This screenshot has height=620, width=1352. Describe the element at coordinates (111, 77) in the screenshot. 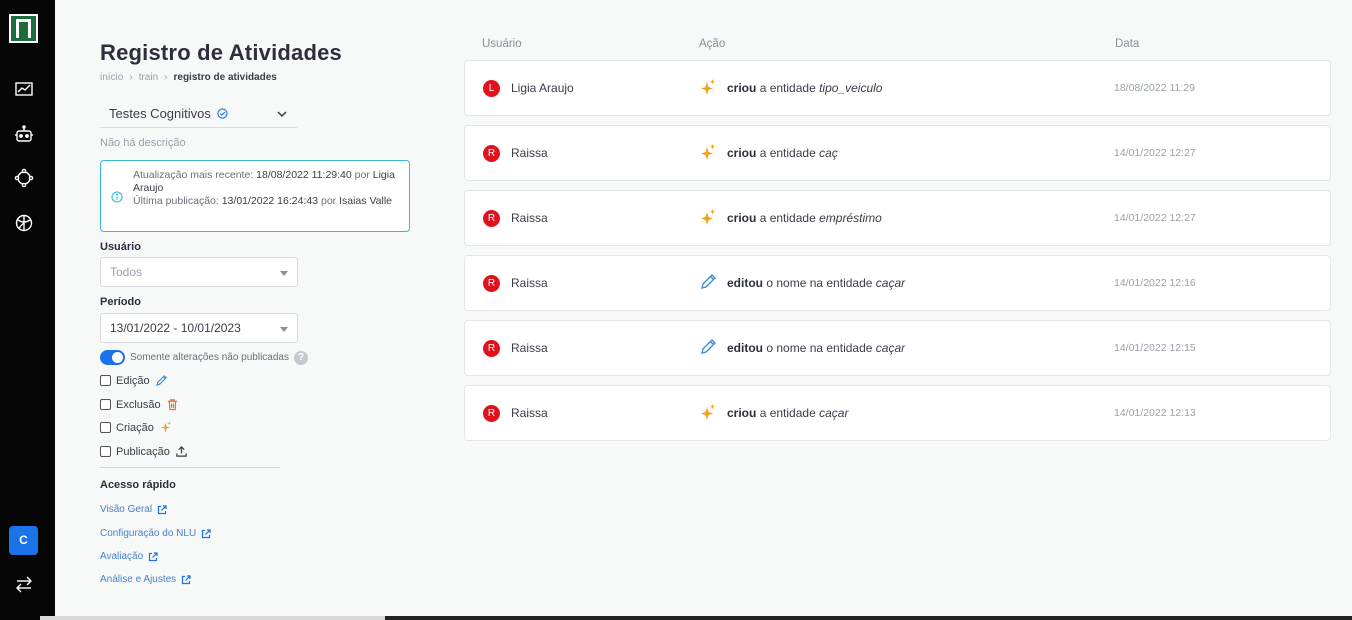

I see `breadcrumb-home: início` at that location.